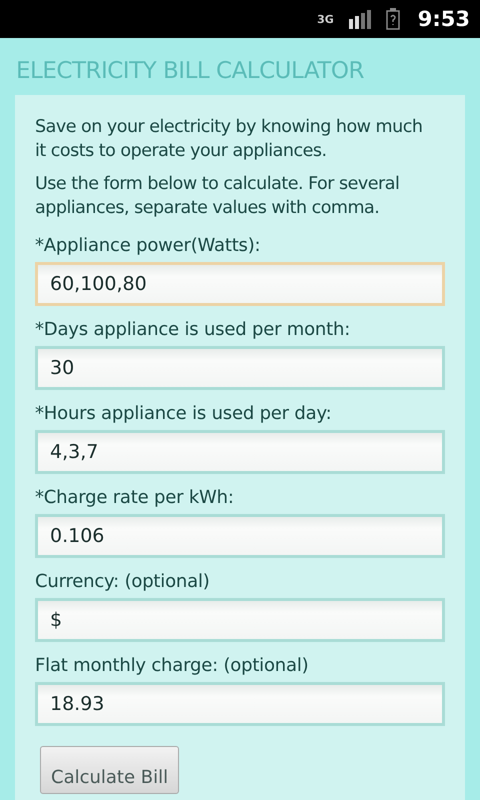 The width and height of the screenshot is (480, 800). I want to click on signal-icon, so click(360, 19).